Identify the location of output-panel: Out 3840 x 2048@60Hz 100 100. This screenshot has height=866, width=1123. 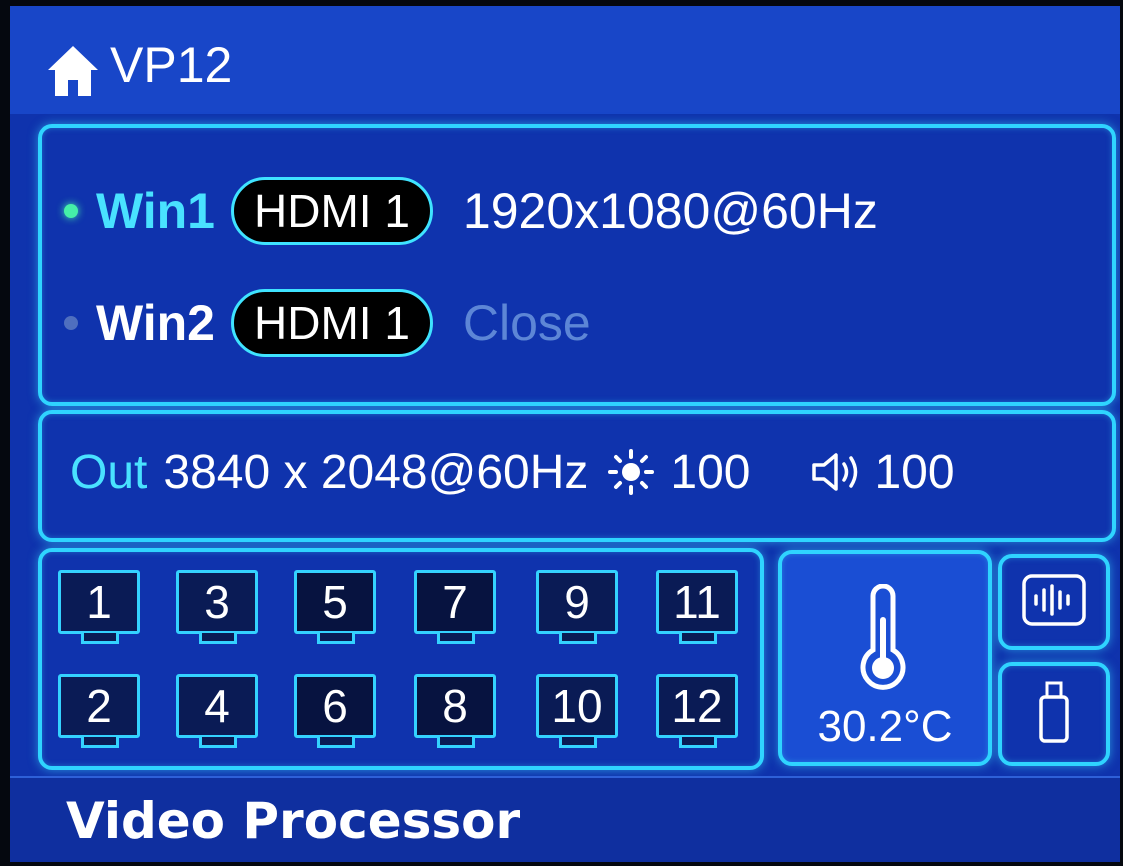
(577, 476).